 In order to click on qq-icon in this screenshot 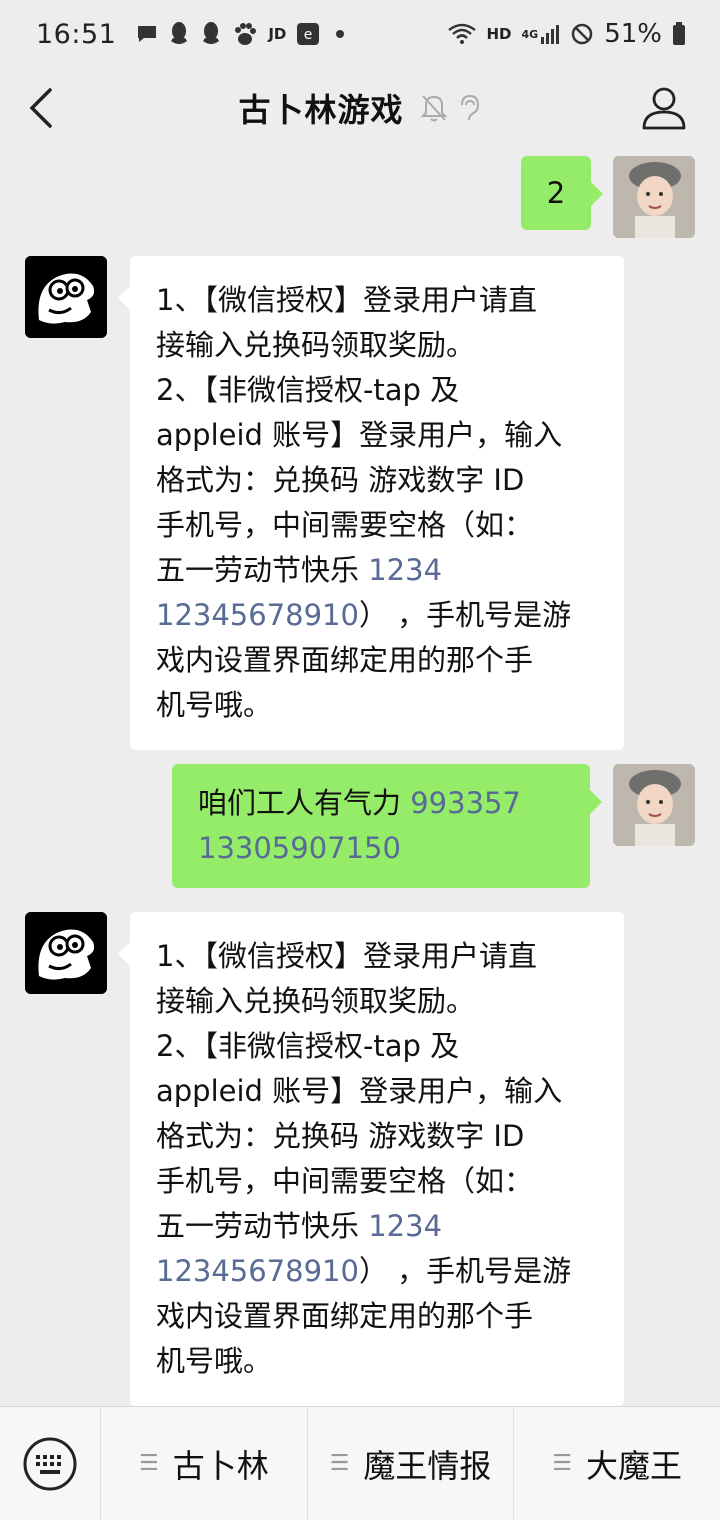, I will do `click(179, 34)`.